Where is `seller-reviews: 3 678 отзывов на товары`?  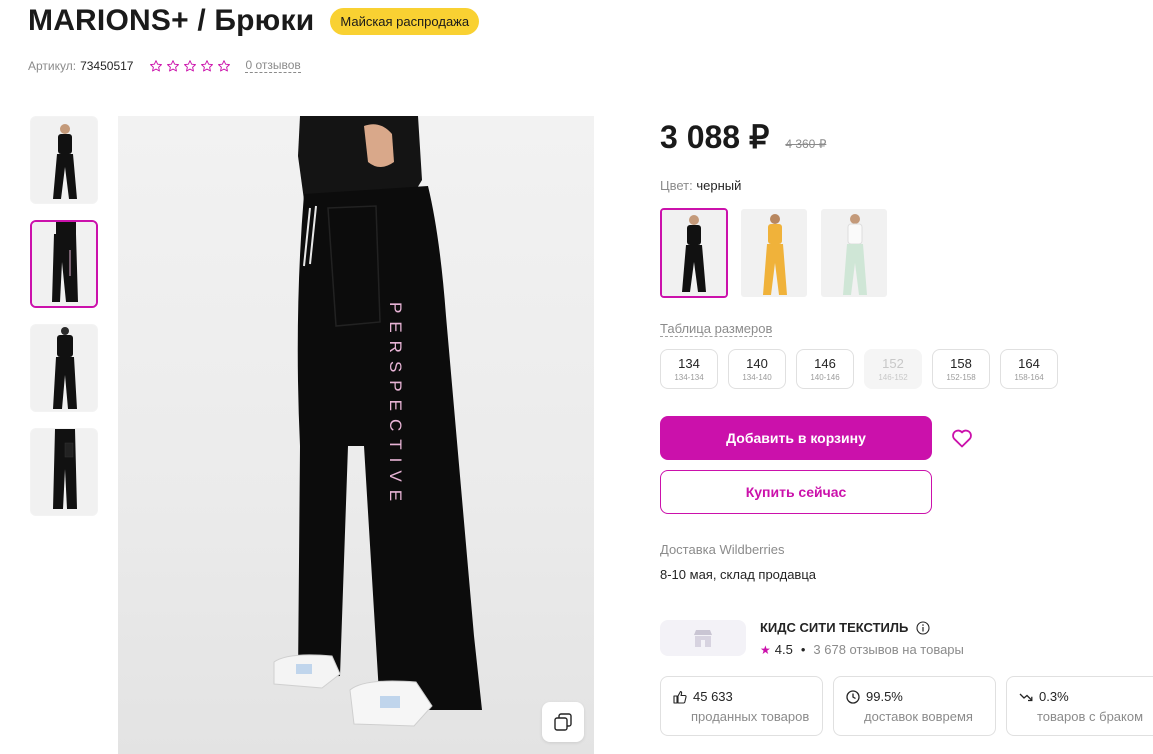 seller-reviews: 3 678 отзывов на товары is located at coordinates (888, 649).